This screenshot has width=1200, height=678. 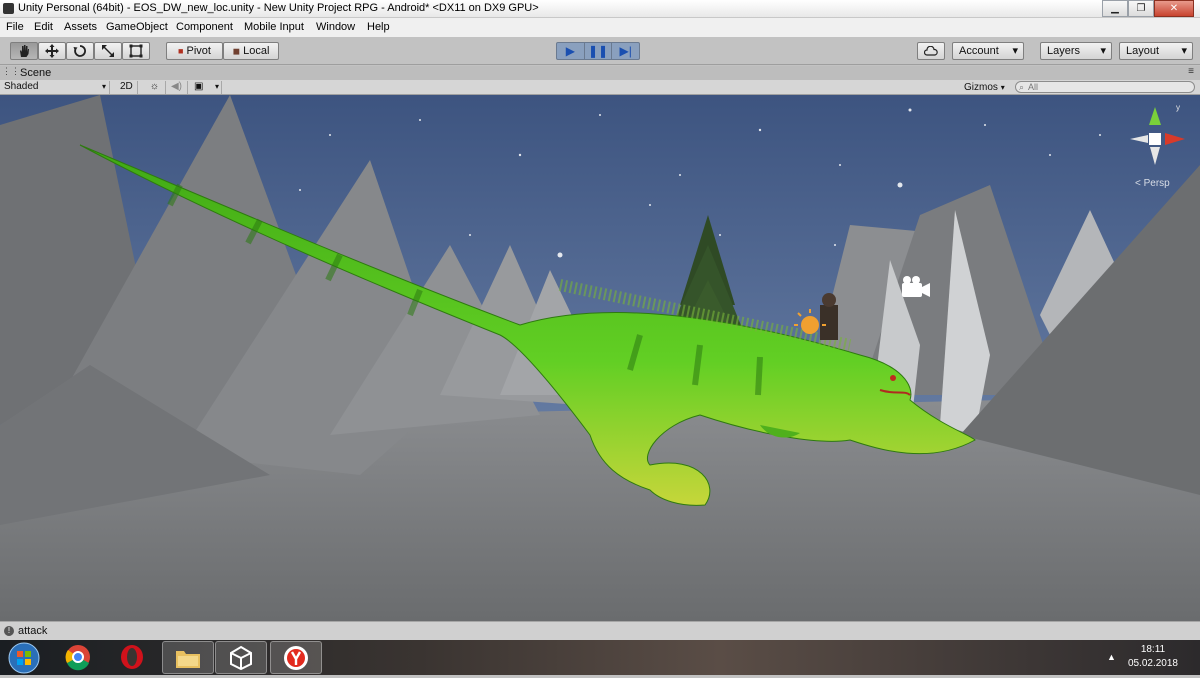 What do you see at coordinates (600, 87) in the screenshot?
I see `scene-view-toolbar: Shaded ▾ 2D ☼ ◀) ▣ ▾ Gizmos ▾ ⌕ All` at bounding box center [600, 87].